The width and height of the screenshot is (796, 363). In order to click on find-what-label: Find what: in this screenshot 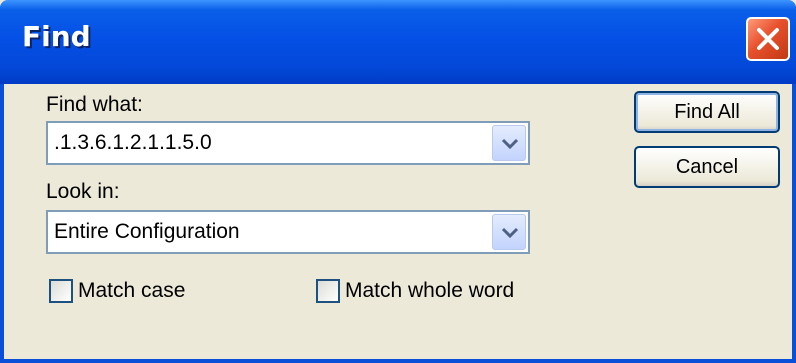, I will do `click(94, 104)`.